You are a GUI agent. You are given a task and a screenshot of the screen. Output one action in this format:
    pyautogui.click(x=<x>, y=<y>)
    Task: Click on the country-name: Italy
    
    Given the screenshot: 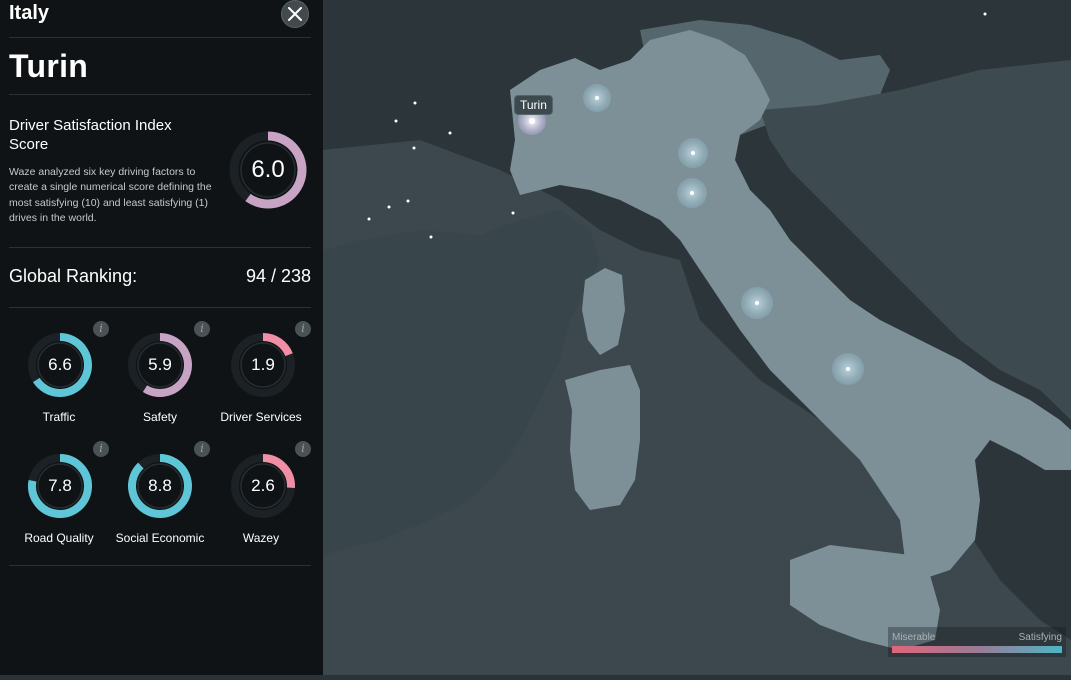 What is the action you would take?
    pyautogui.click(x=29, y=13)
    